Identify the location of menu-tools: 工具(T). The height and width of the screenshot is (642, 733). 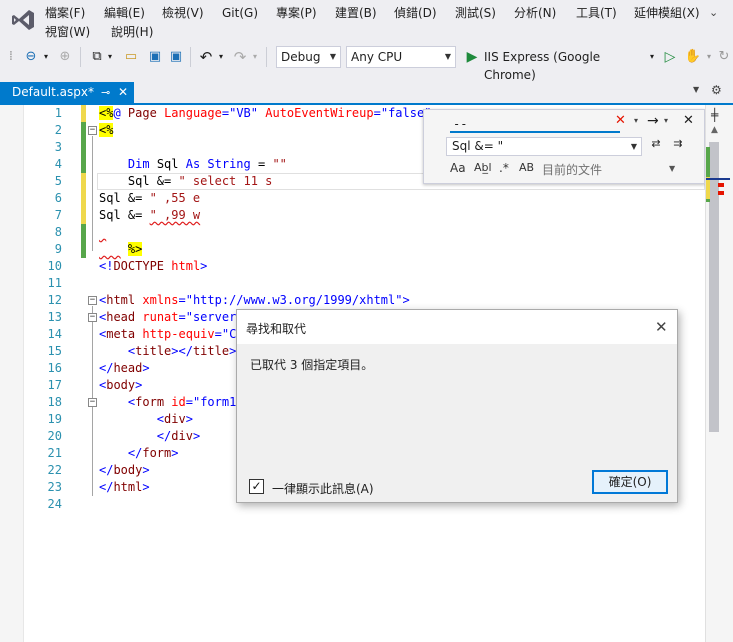
(596, 13).